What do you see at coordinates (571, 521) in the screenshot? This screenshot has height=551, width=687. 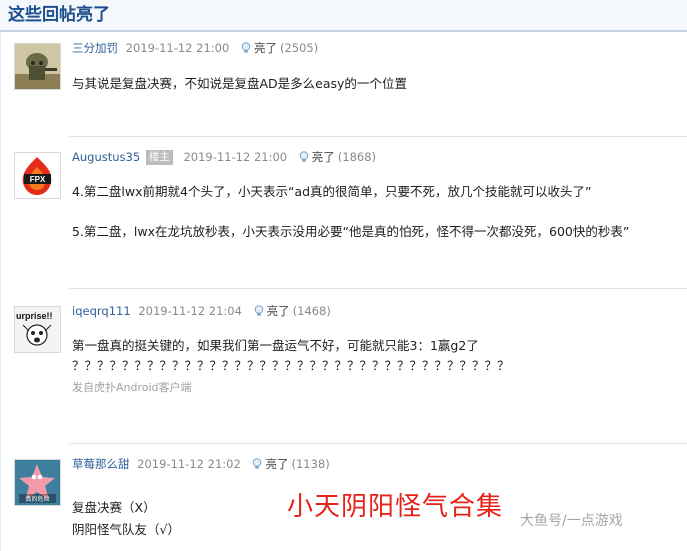 I see `watermark: 大鱼号/一点游戏` at bounding box center [571, 521].